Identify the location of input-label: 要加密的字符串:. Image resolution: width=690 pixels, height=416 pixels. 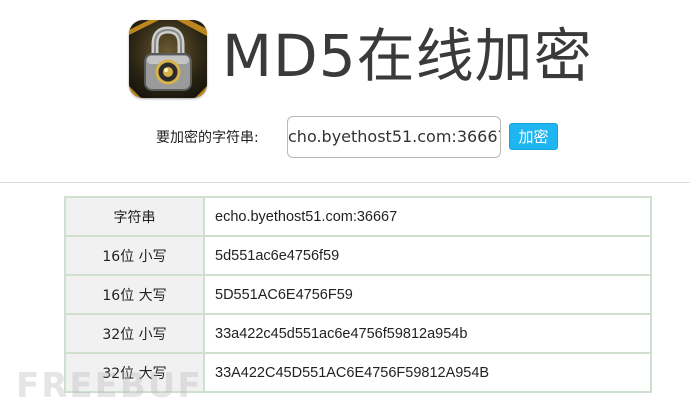
(207, 138).